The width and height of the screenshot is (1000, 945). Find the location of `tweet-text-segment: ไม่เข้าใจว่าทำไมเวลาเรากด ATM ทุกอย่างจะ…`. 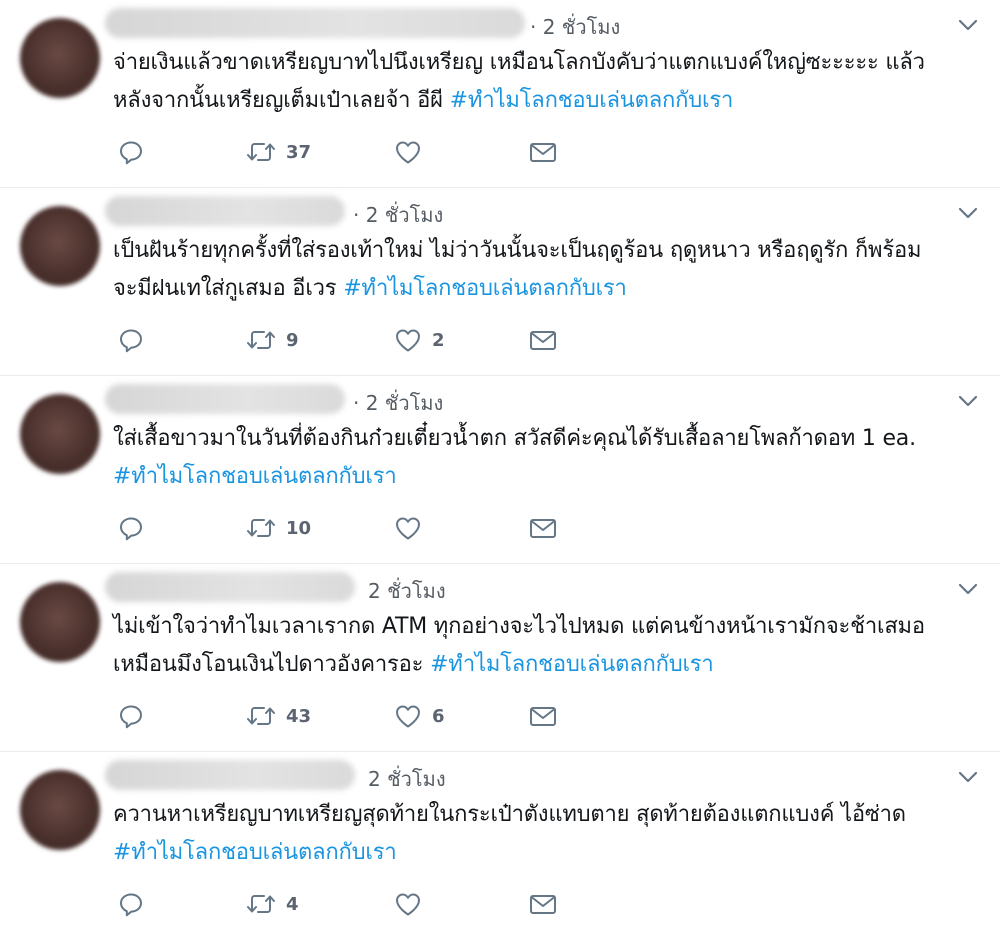

tweet-text-segment: ไม่เข้าใจว่าทำไมเวลาเรากด ATM ทุกอย่างจะ… is located at coordinates (519, 626).